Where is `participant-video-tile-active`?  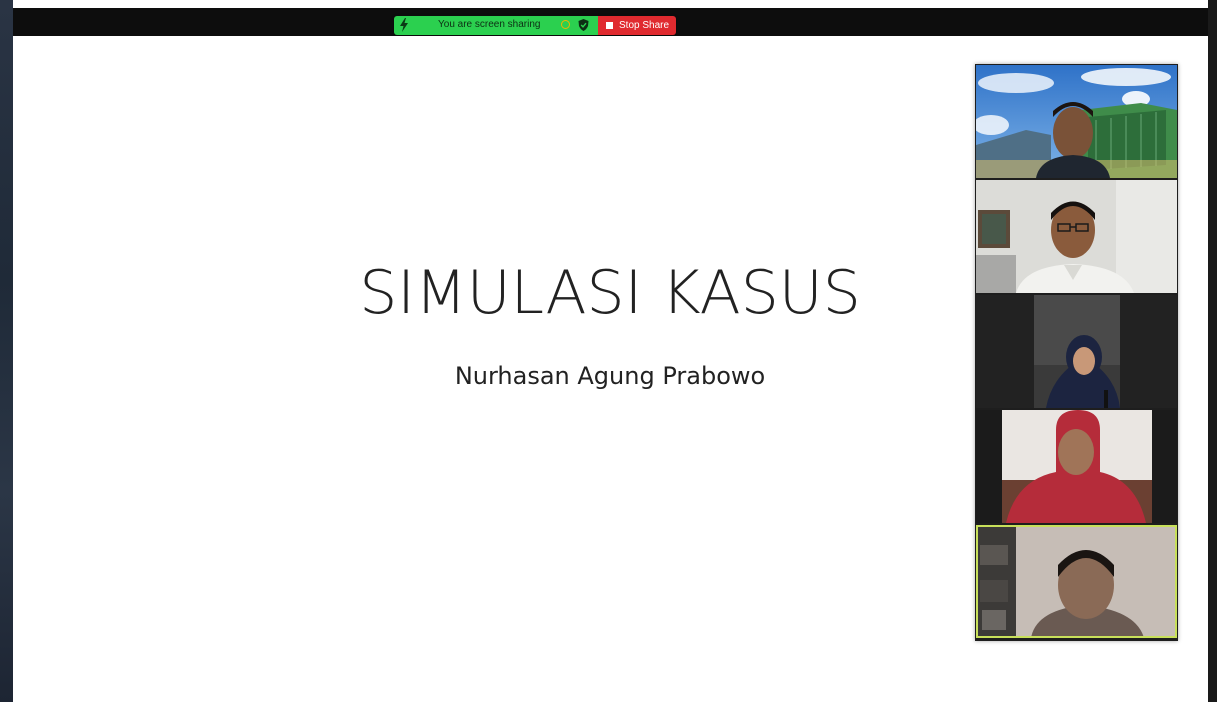
participant-video-tile-active is located at coordinates (1076, 581).